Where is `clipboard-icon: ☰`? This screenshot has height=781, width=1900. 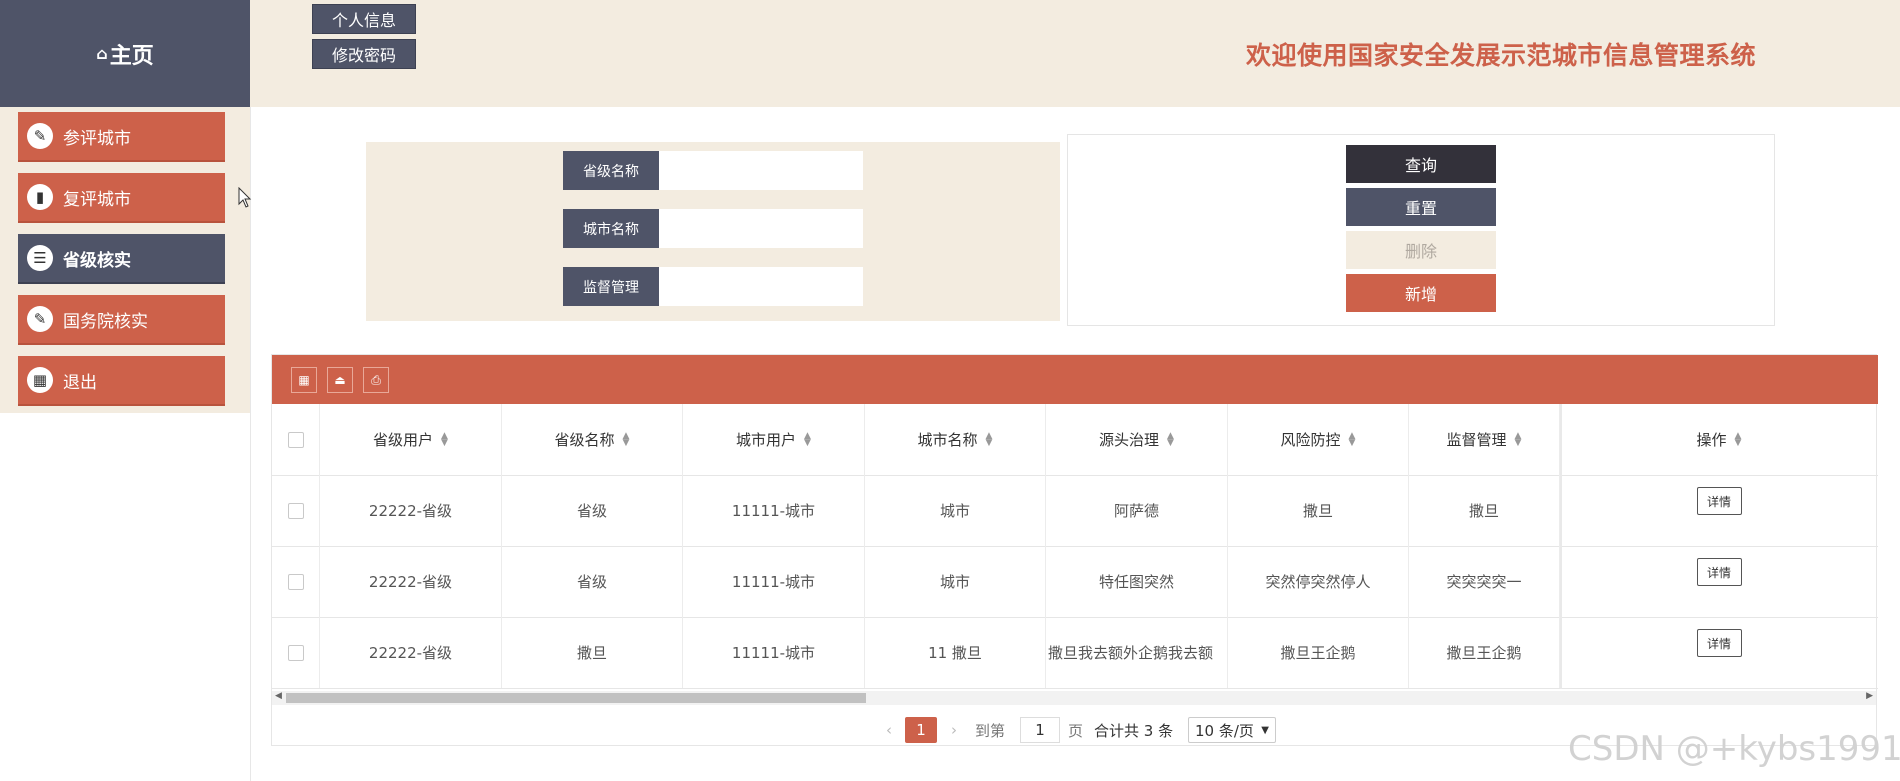 clipboard-icon: ☰ is located at coordinates (40, 258).